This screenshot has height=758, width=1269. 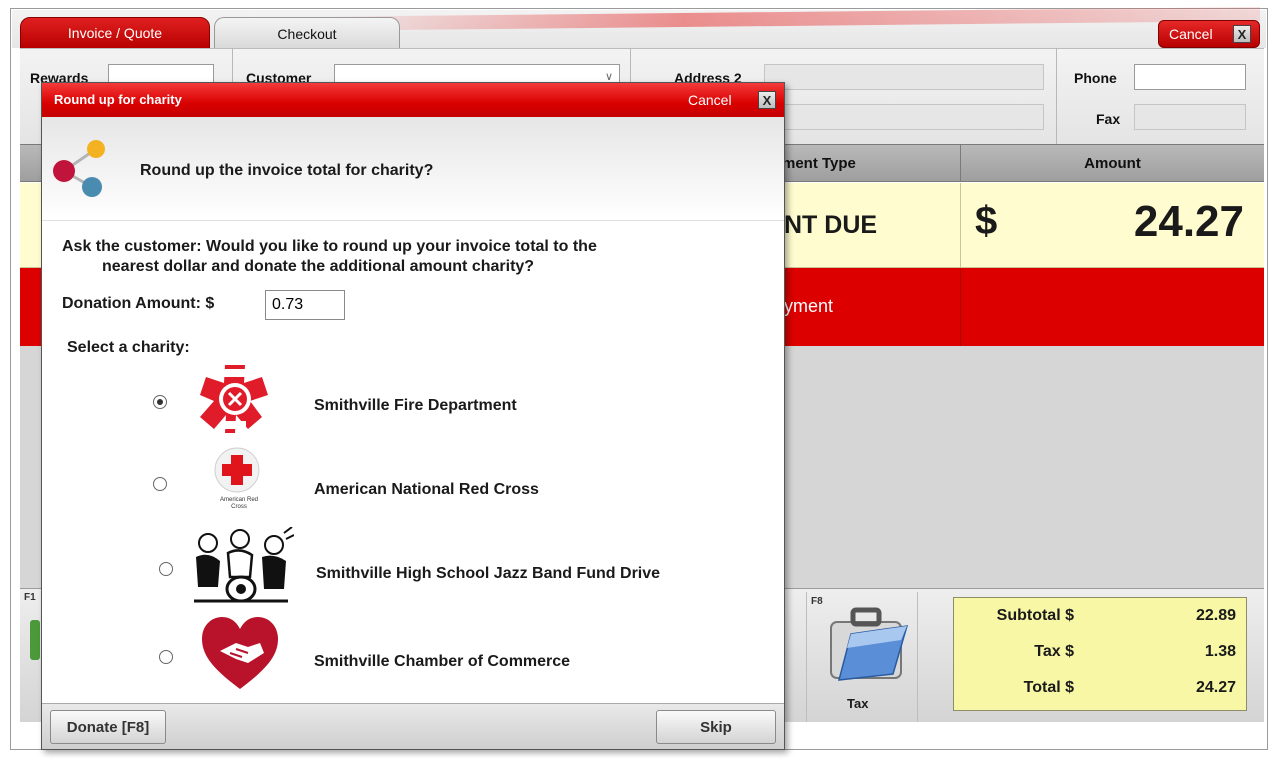 What do you see at coordinates (819, 163) in the screenshot?
I see `payment-type-header-label: ment Type` at bounding box center [819, 163].